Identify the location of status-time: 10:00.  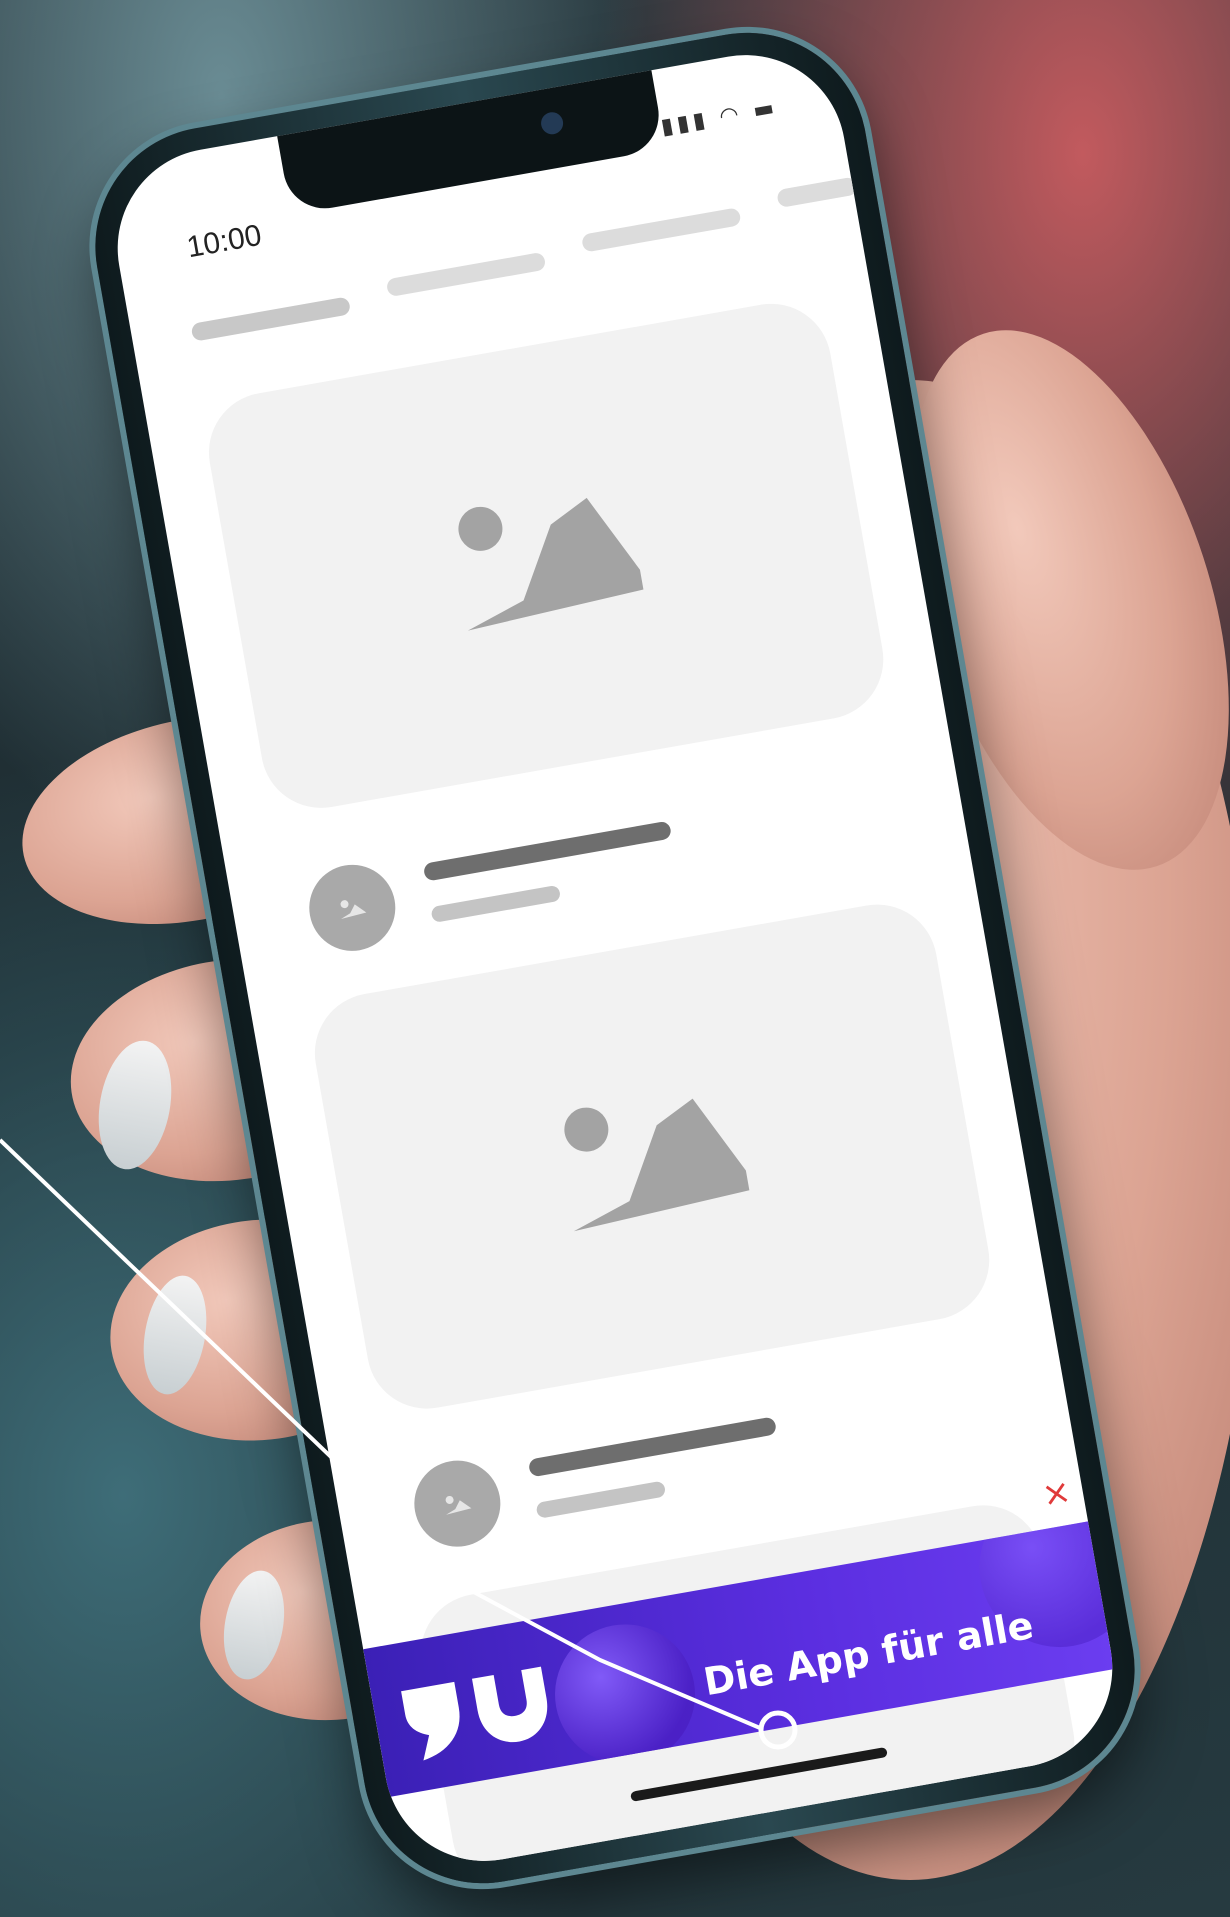
(224, 241).